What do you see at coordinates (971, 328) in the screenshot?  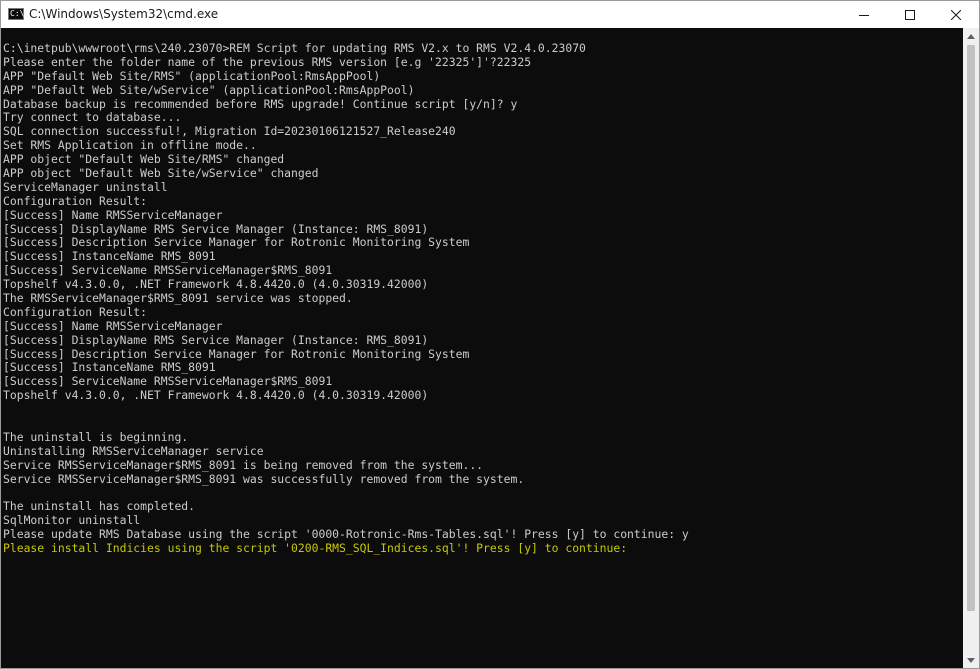 I see `scroll-thumb` at bounding box center [971, 328].